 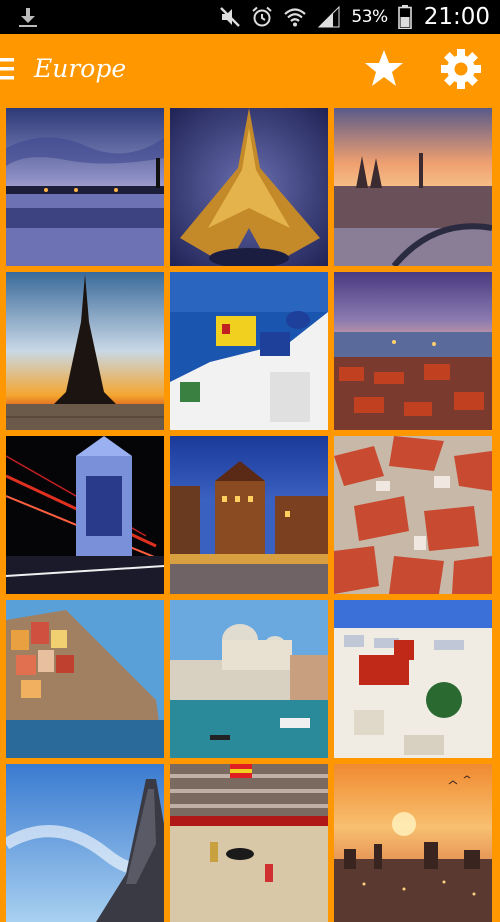 I want to click on eiffel-tower-sunset-image, so click(x=85, y=351).